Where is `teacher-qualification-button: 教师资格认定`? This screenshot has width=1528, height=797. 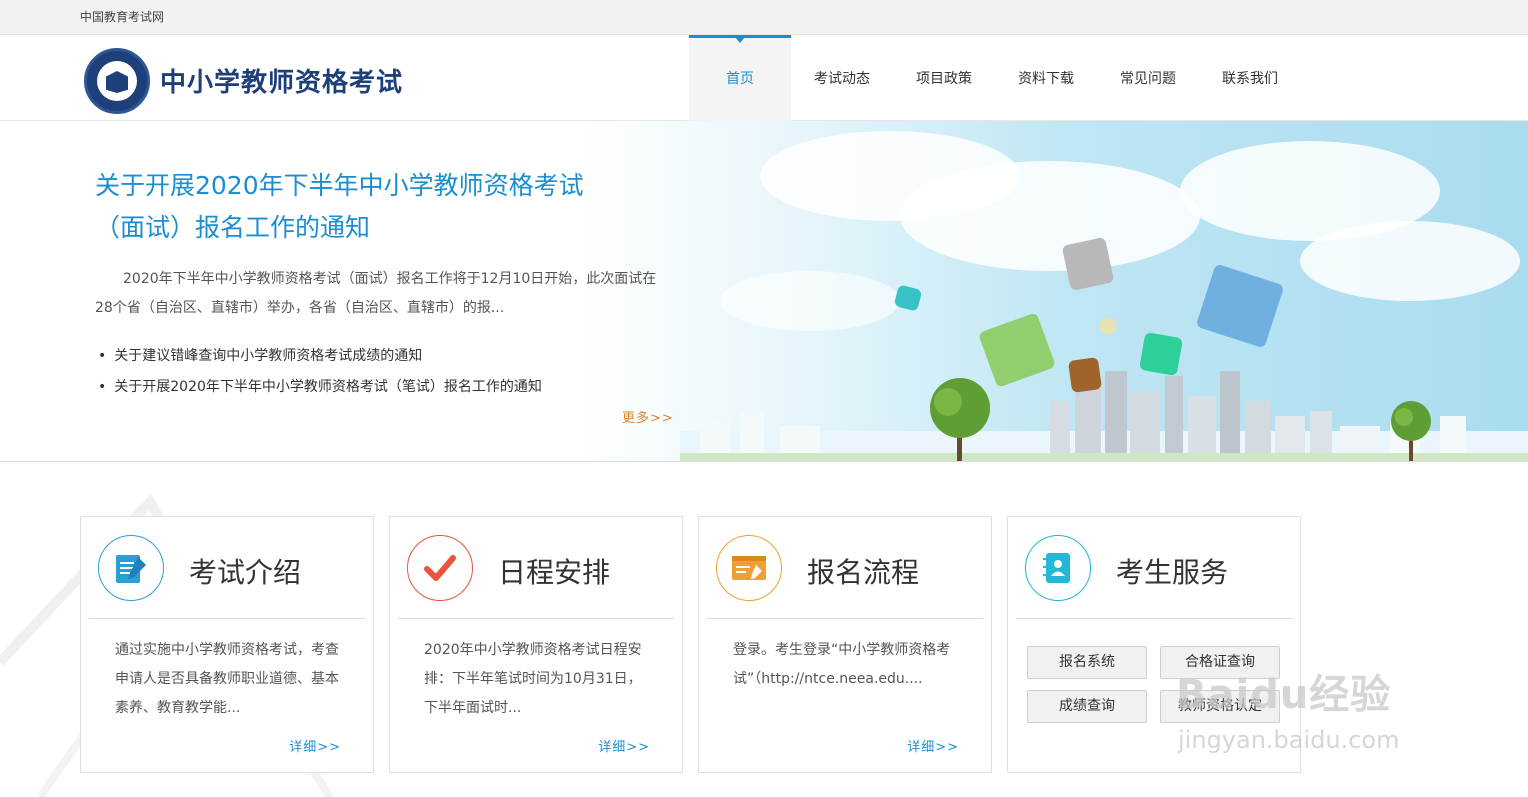 teacher-qualification-button: 教师资格认定 is located at coordinates (1220, 706).